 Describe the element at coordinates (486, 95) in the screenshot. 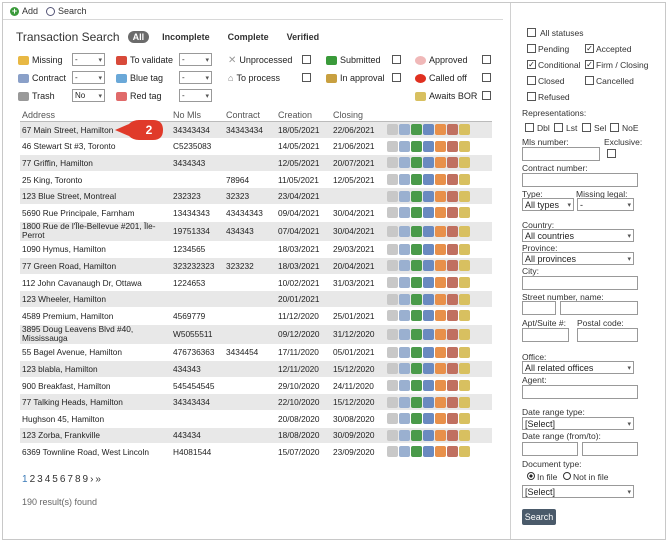

I see `awaits-bor-checkbox` at that location.